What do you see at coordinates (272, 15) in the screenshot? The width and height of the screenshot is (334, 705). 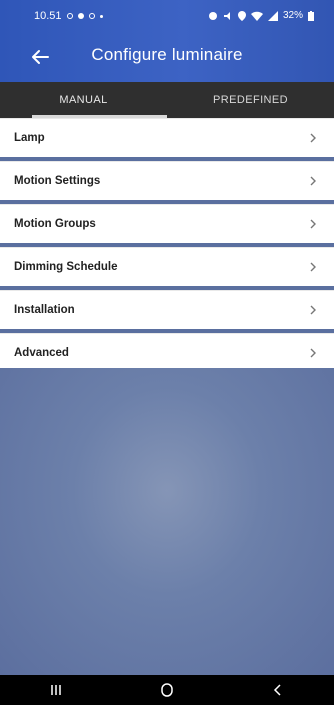 I see `signal-icon` at bounding box center [272, 15].